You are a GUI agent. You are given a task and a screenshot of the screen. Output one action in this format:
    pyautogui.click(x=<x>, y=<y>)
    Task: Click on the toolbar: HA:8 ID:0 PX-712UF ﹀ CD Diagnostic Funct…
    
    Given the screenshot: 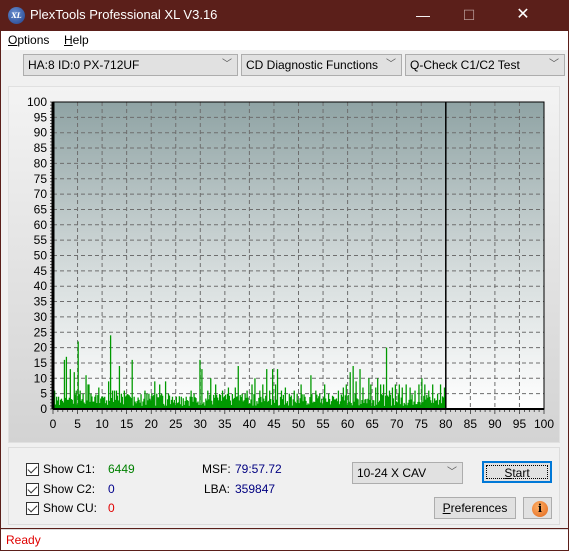 What is the action you would take?
    pyautogui.click(x=284, y=64)
    